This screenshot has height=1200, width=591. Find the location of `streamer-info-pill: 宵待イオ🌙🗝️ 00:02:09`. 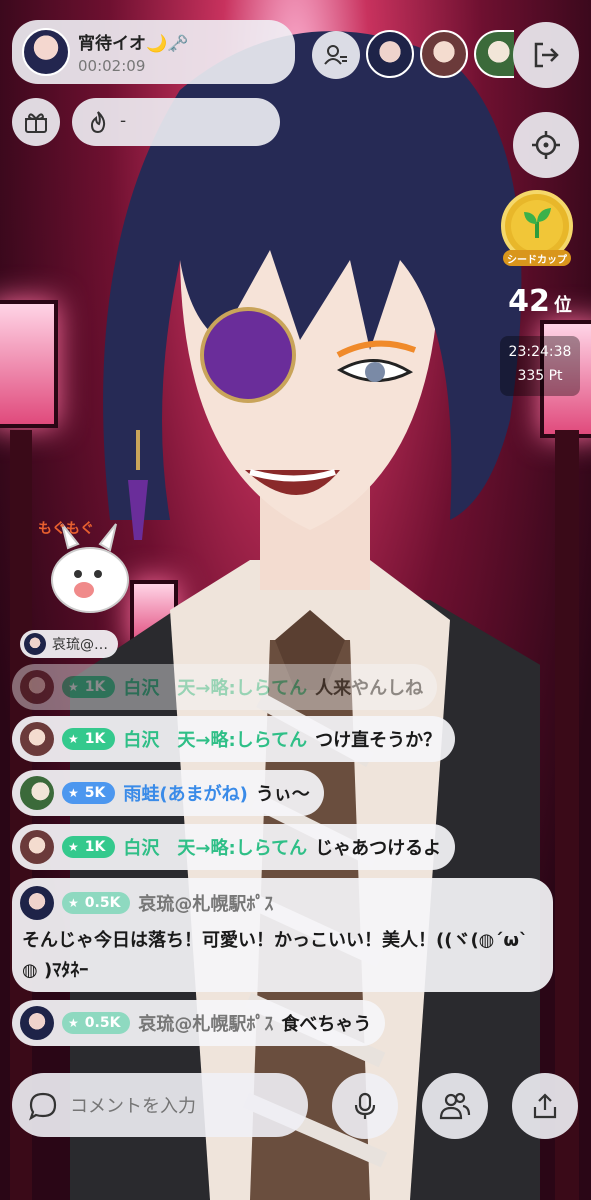

streamer-info-pill: 宵待イオ🌙🗝️ 00:02:09 is located at coordinates (153, 52).